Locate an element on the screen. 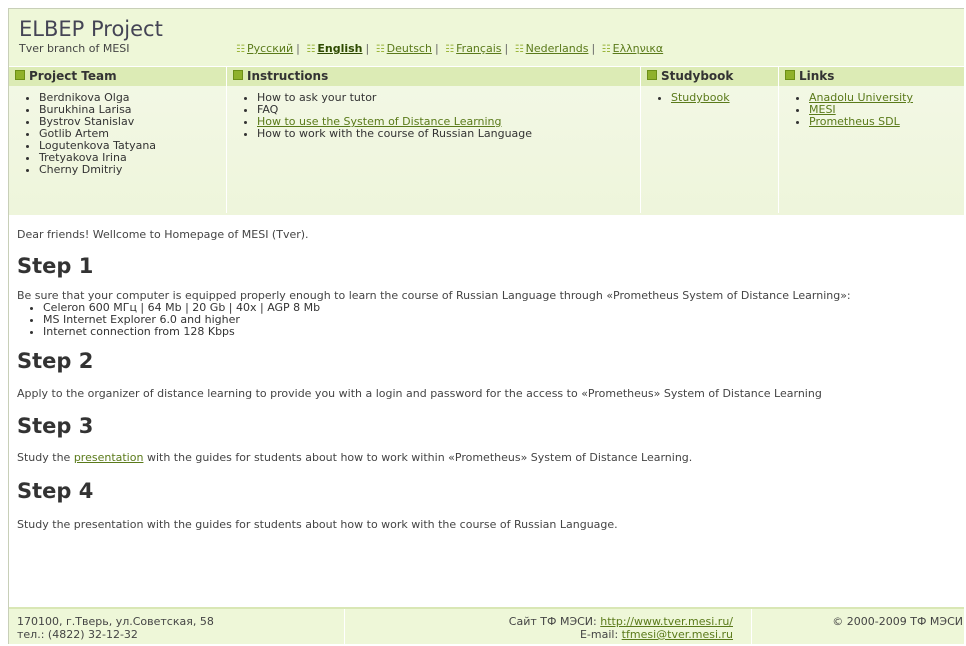 Image resolution: width=966 pixels, height=646 pixels. list-item: Studybook is located at coordinates (724, 98).